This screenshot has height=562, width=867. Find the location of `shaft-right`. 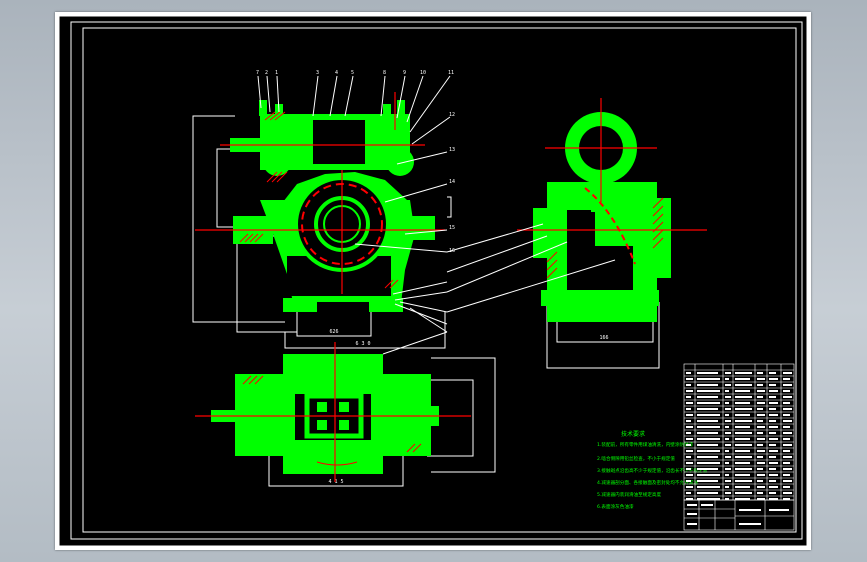

shaft-right is located at coordinates (420, 228).